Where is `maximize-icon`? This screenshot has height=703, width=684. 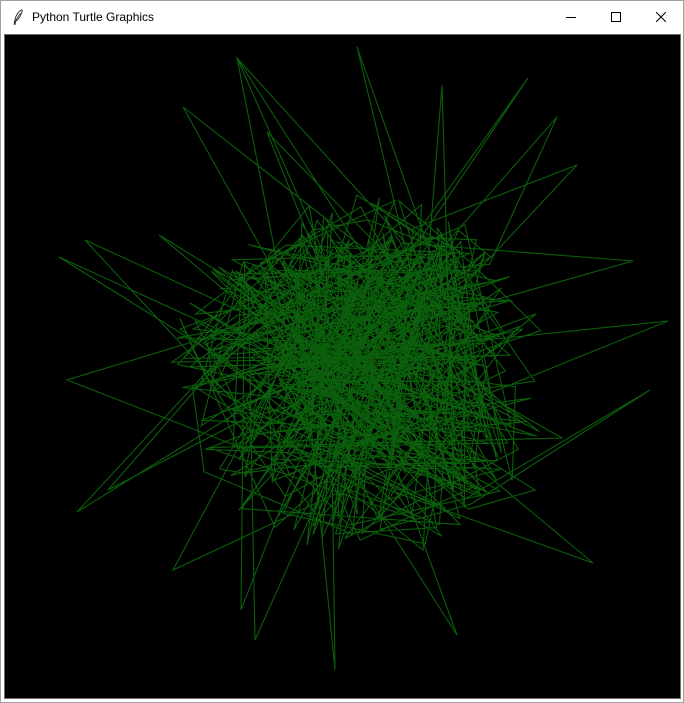
maximize-icon is located at coordinates (615, 16).